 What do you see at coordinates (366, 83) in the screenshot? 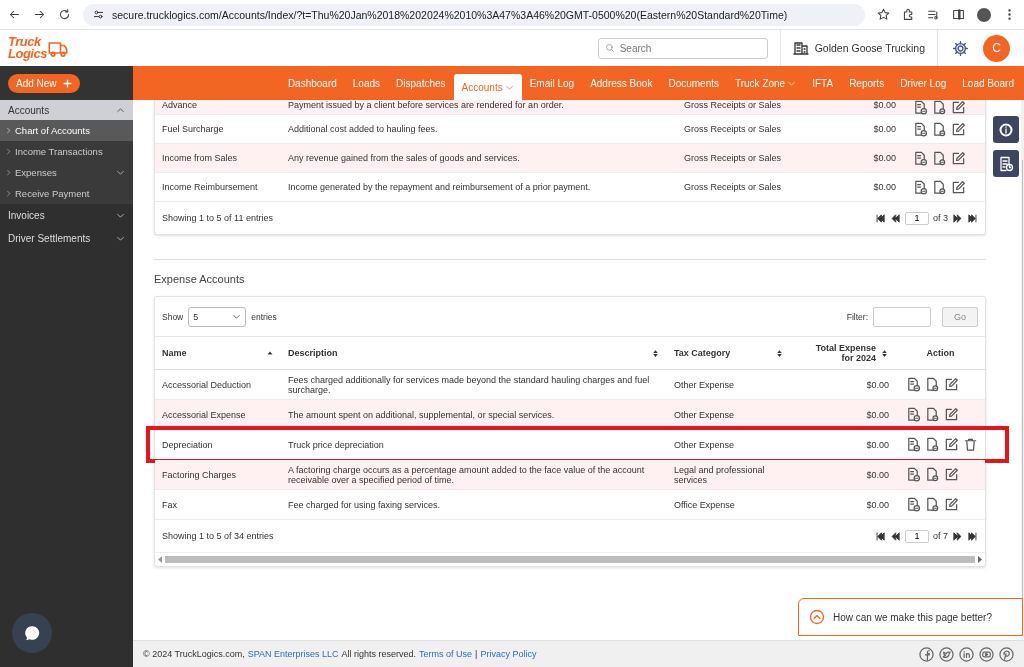
I see `nav-tab: Loads` at bounding box center [366, 83].